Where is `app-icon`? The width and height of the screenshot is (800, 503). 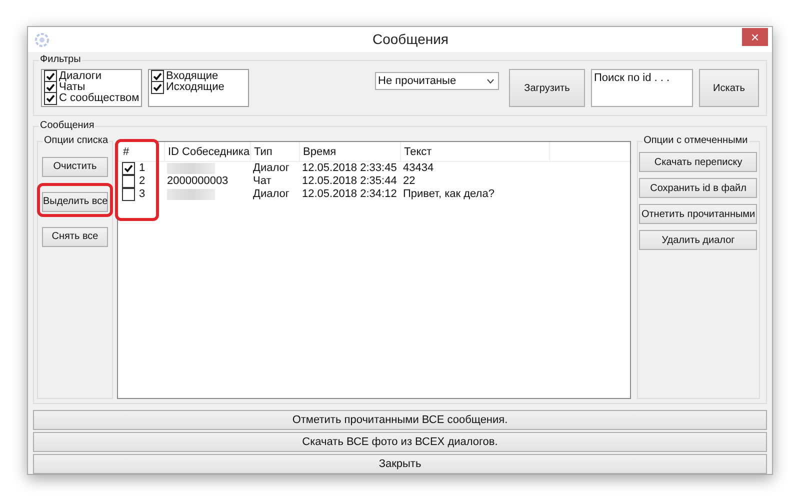 app-icon is located at coordinates (42, 39).